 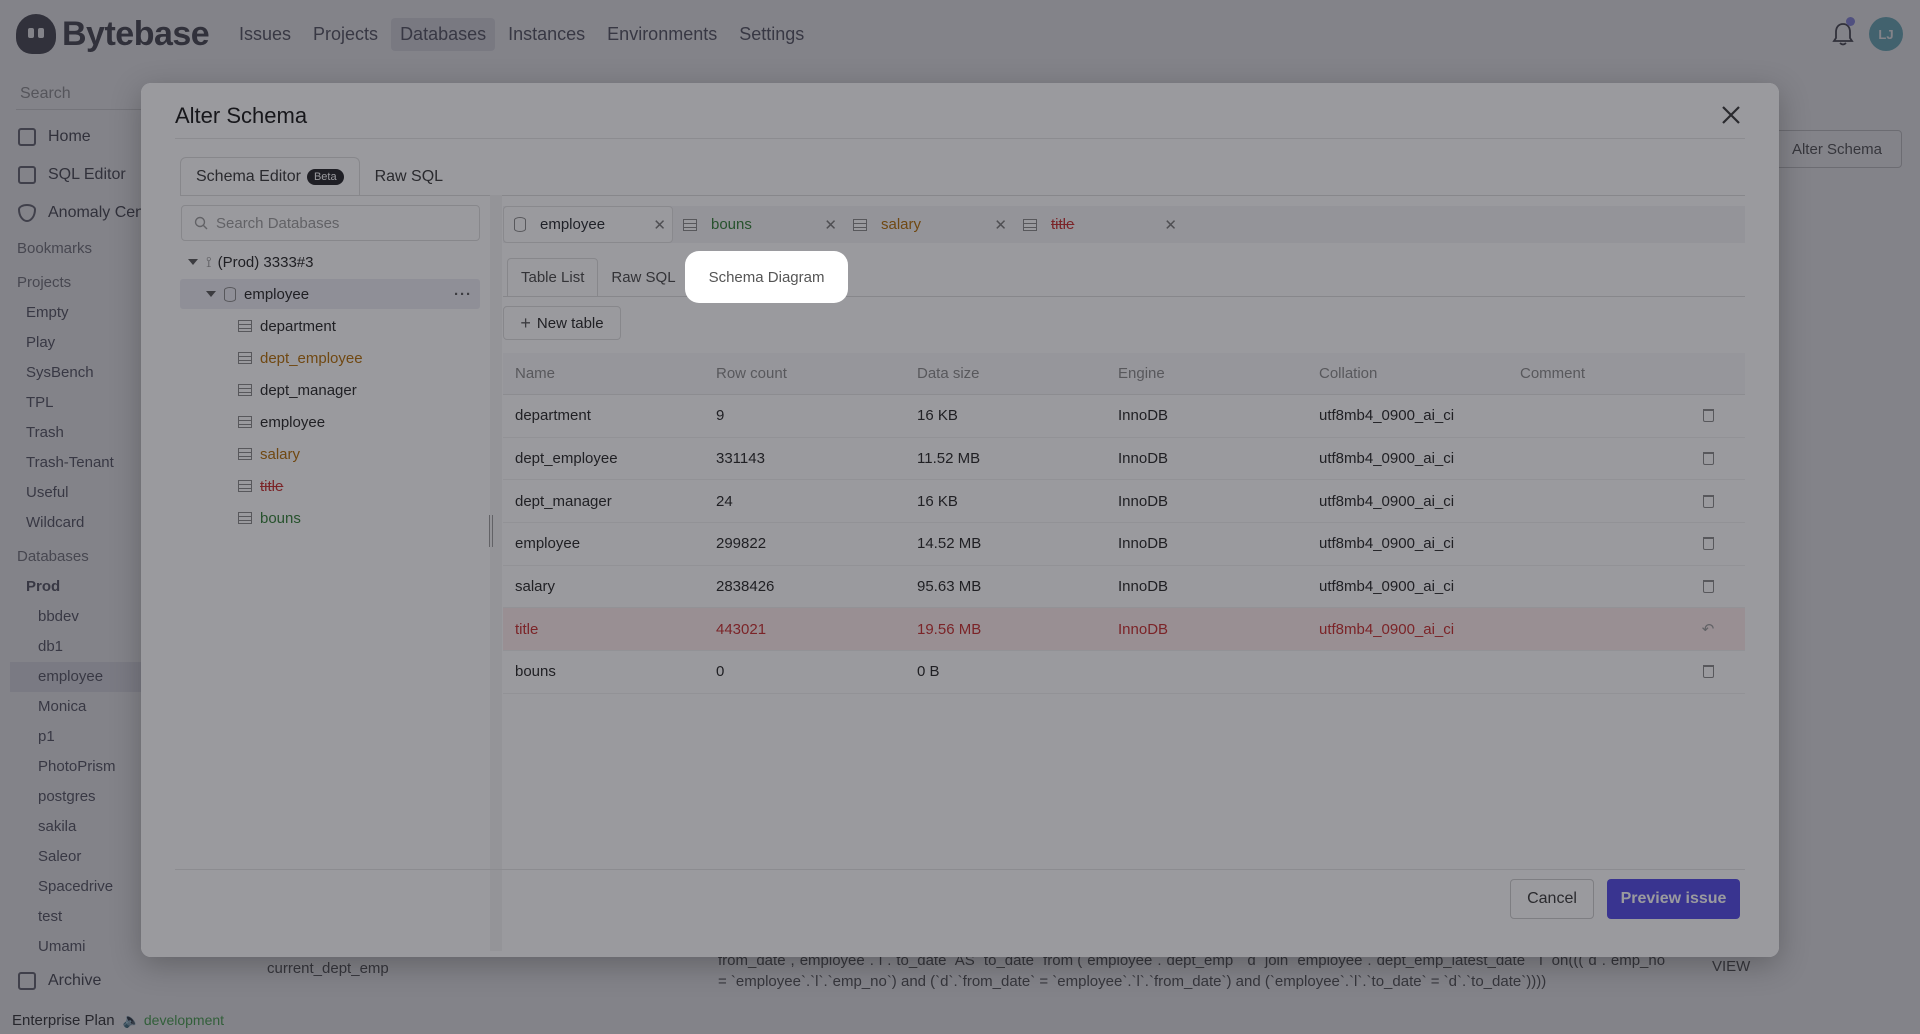 I want to click on new-table-button: + New table, so click(x=562, y=323).